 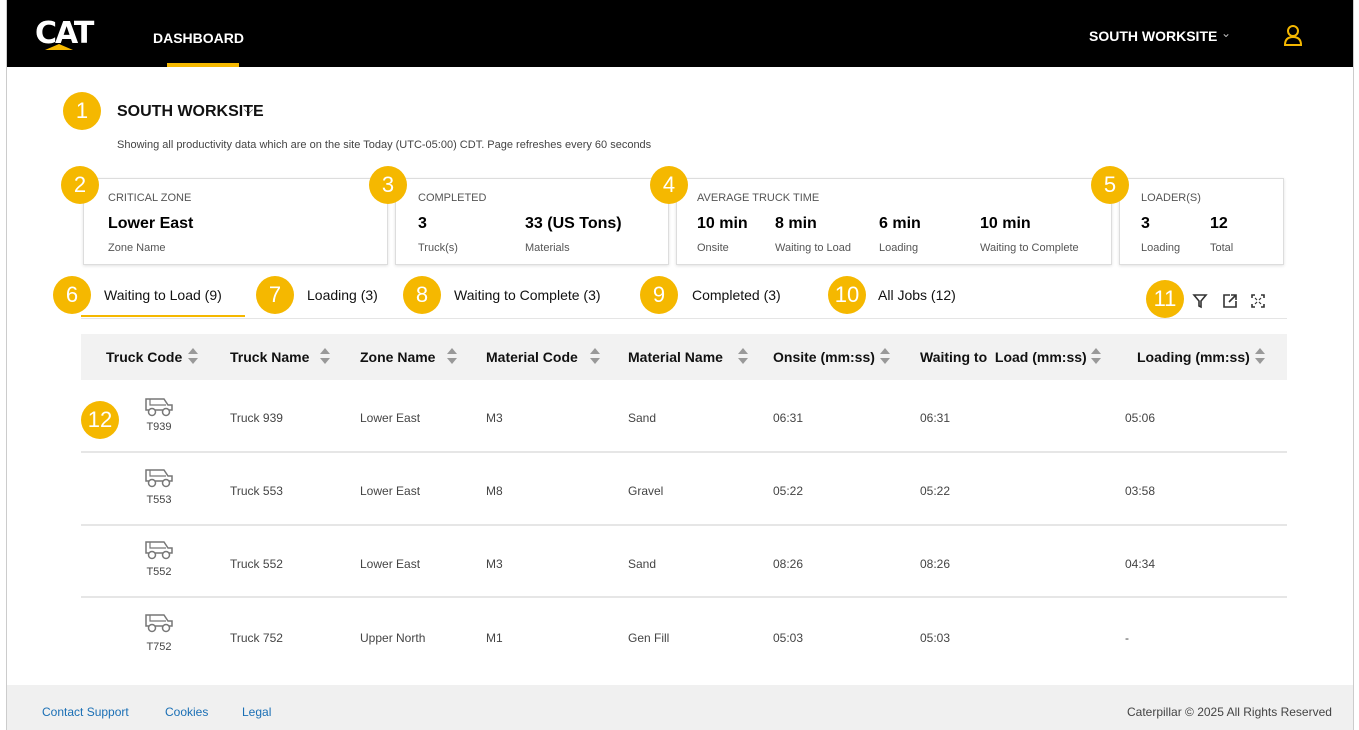 I want to click on cell-waiting: 05:22, so click(x=935, y=491).